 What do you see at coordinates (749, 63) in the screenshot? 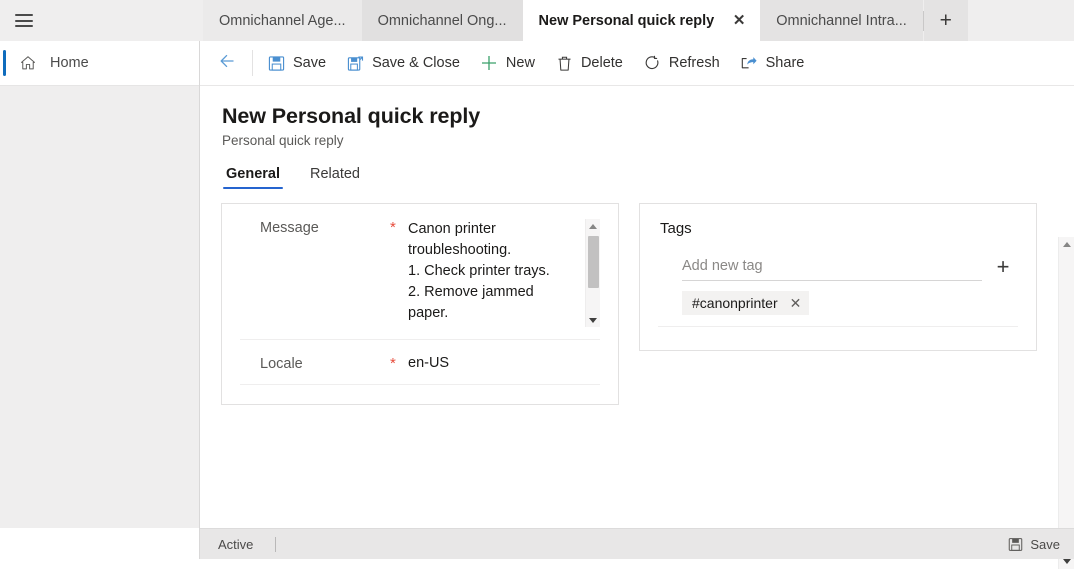
I see `share-icon` at bounding box center [749, 63].